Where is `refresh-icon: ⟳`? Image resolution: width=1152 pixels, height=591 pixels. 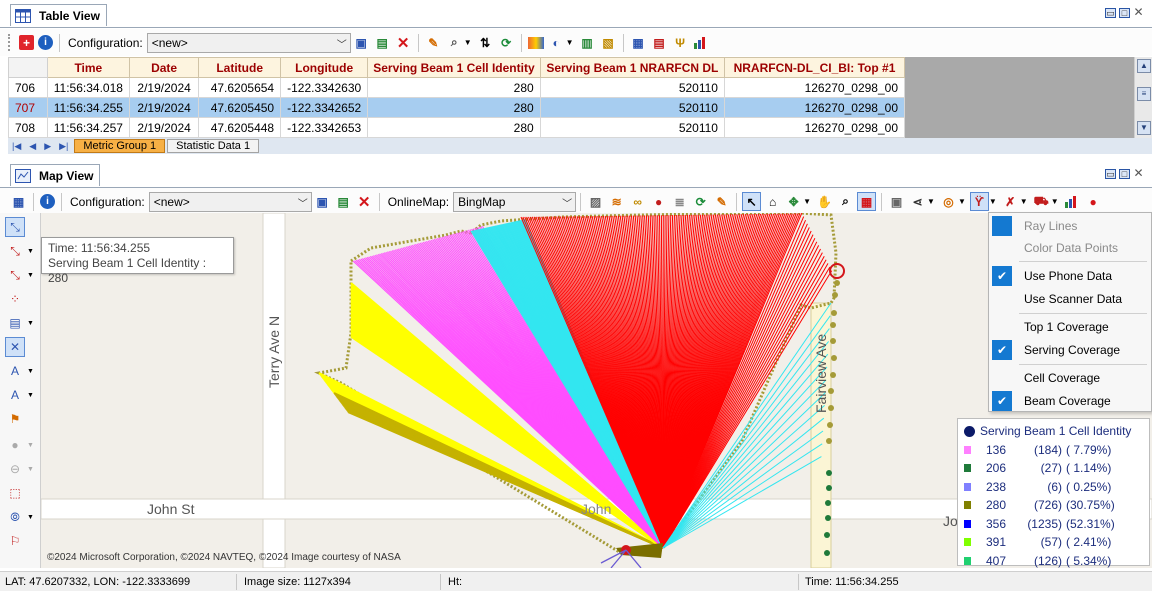
refresh-icon: ⟳ is located at coordinates (700, 201).